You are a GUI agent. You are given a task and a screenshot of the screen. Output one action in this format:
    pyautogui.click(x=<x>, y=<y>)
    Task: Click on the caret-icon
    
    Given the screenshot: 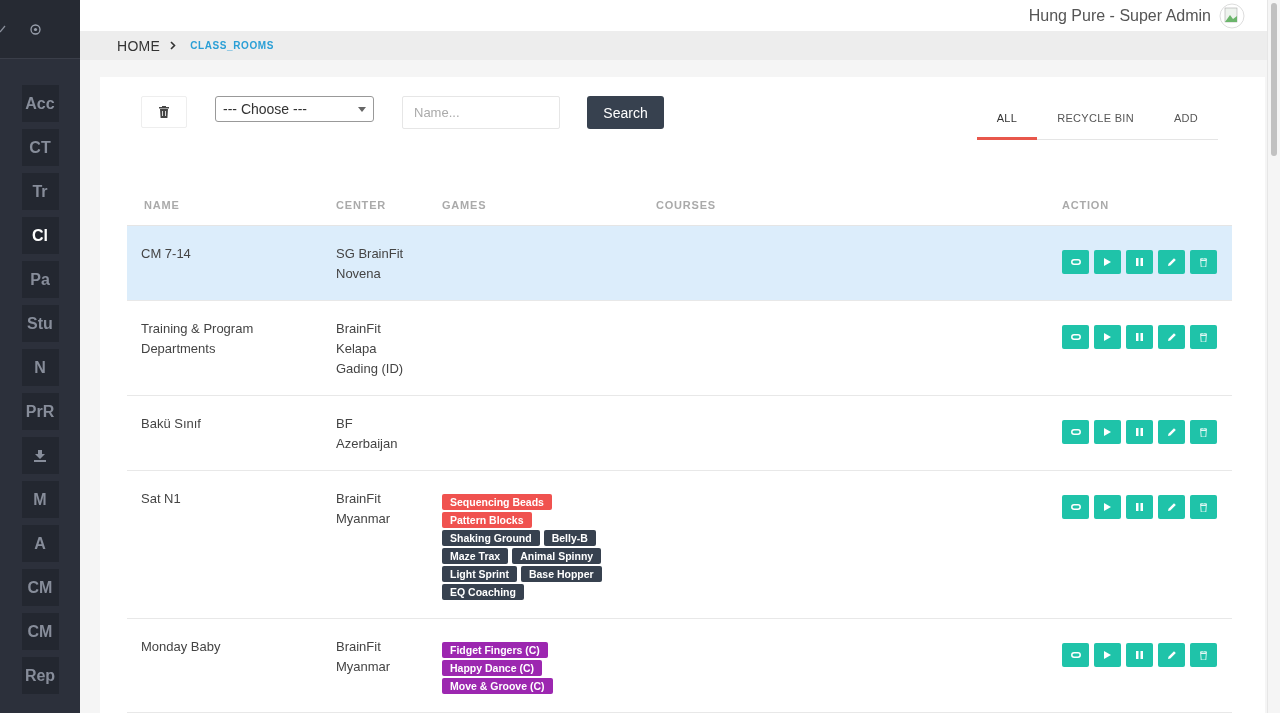 What is the action you would take?
    pyautogui.click(x=362, y=109)
    